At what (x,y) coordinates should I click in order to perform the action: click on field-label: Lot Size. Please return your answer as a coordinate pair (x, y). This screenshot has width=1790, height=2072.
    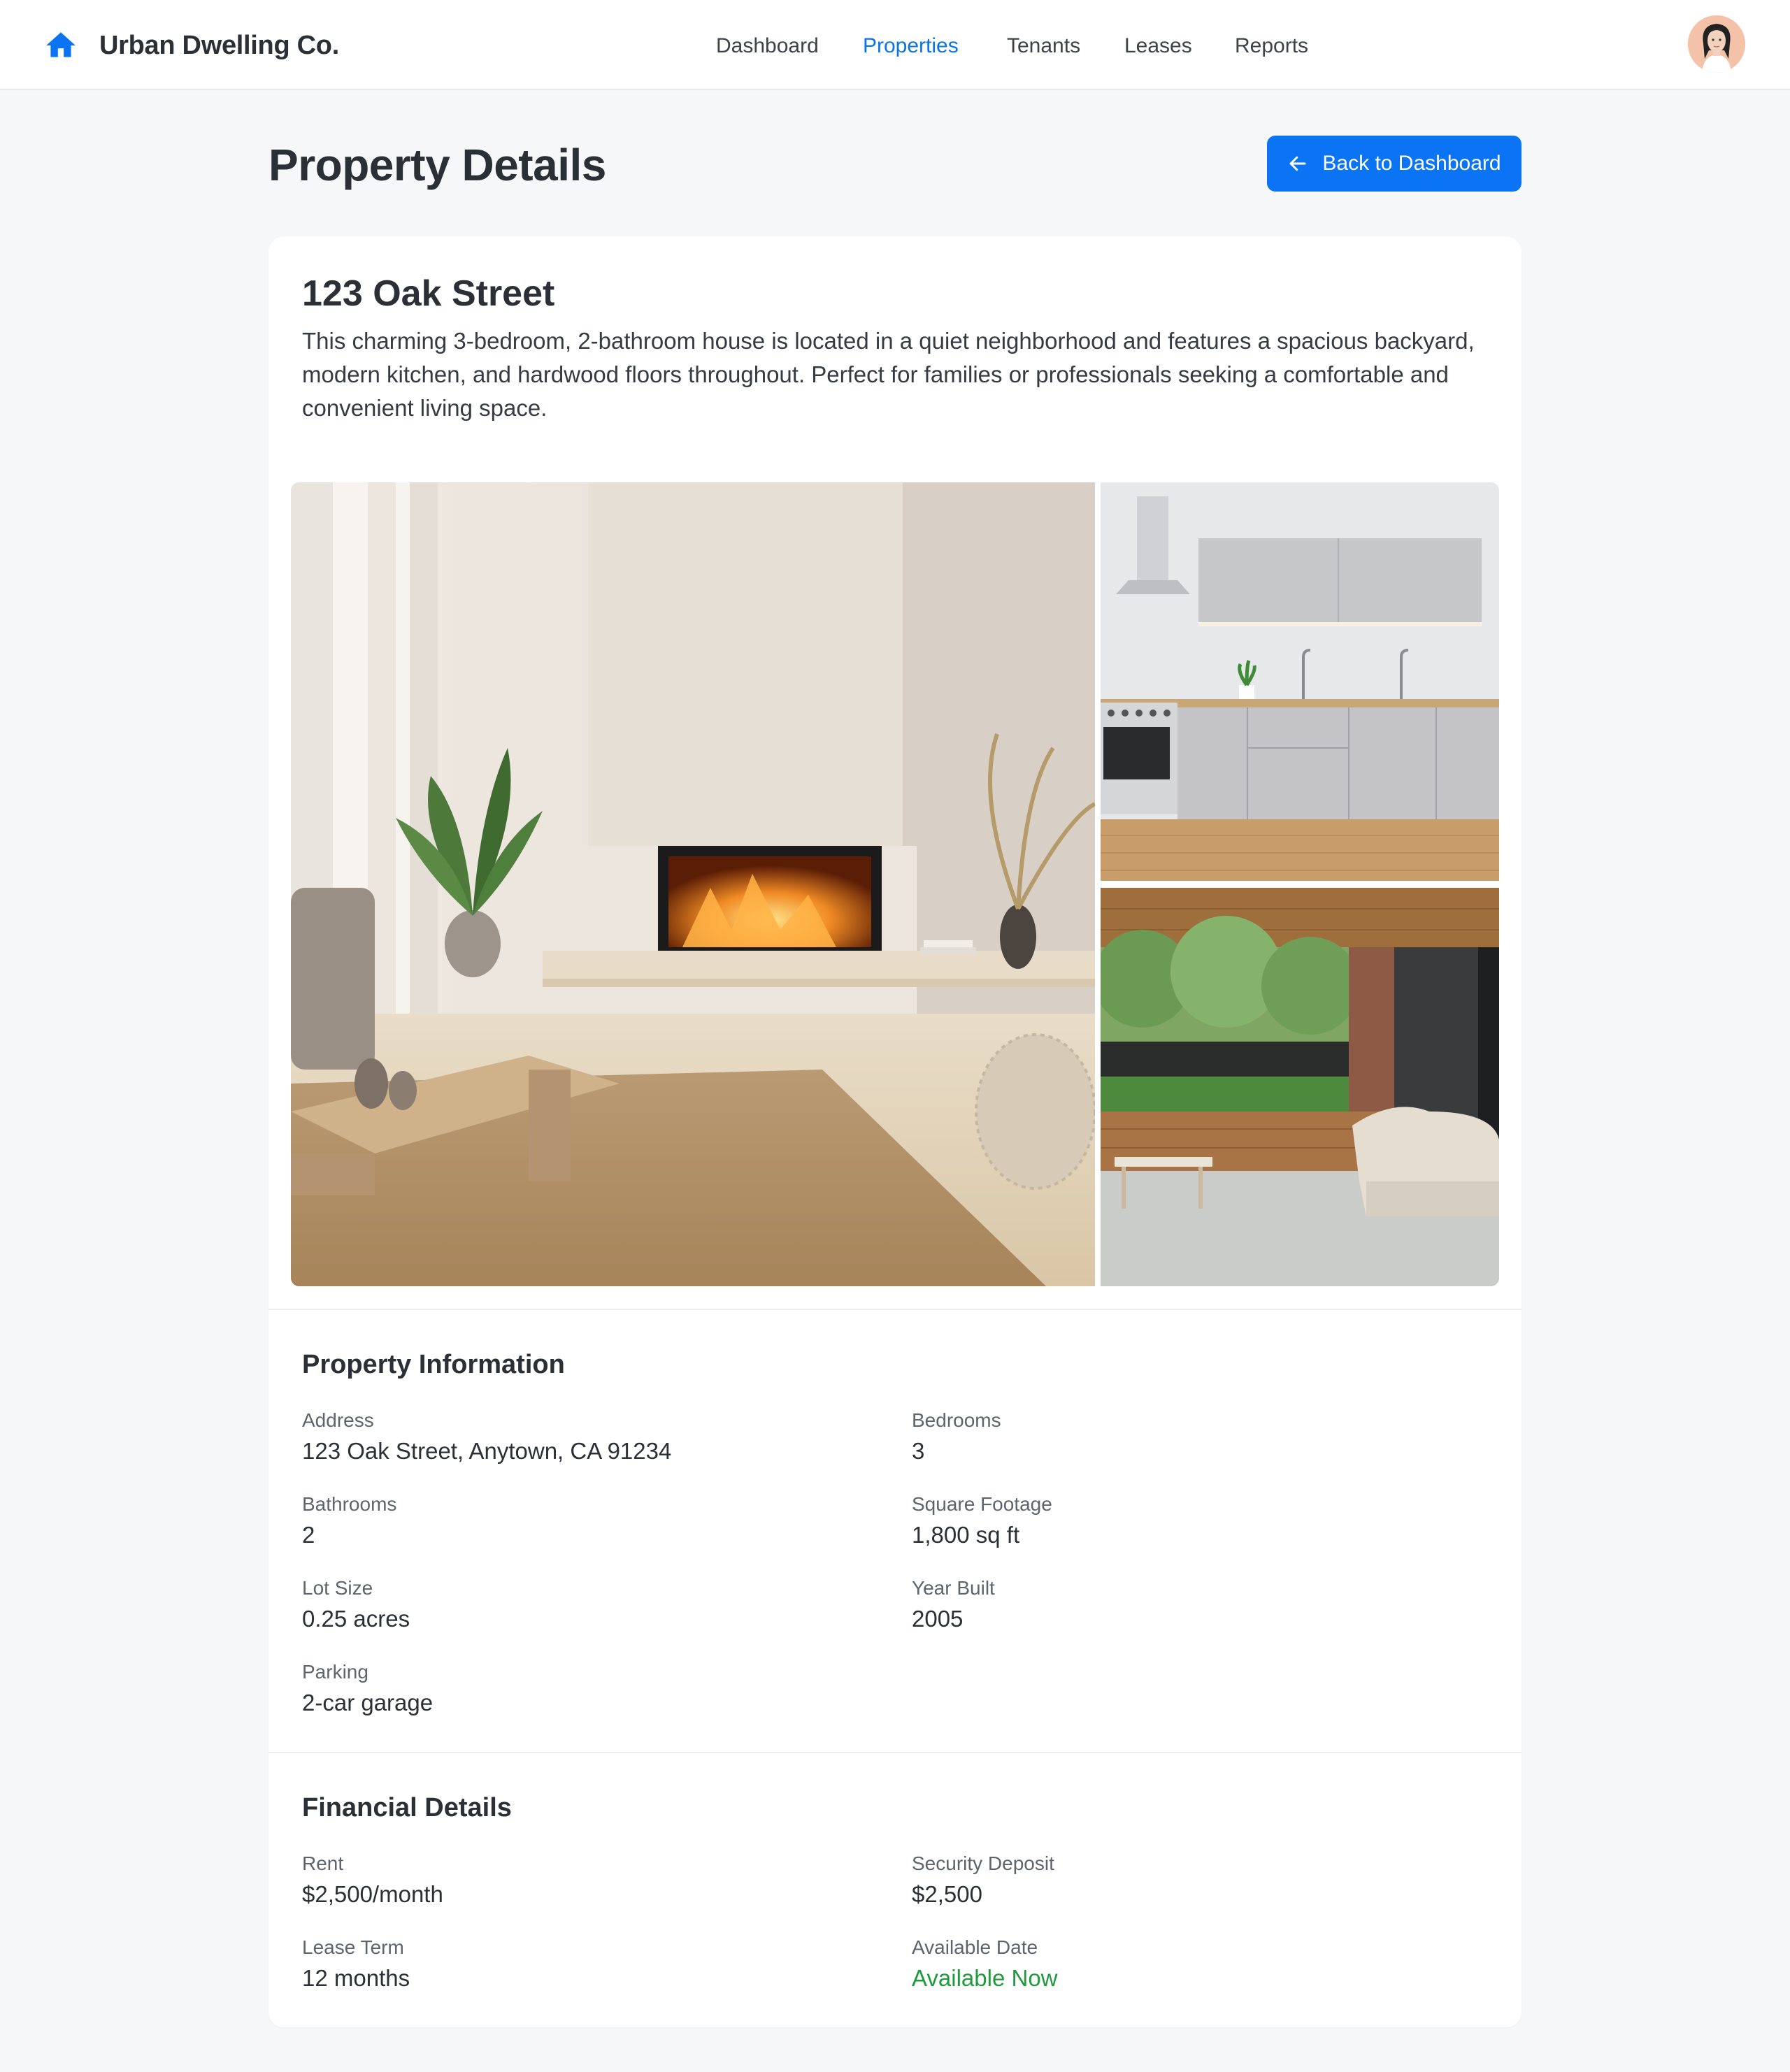
    Looking at the image, I should click on (337, 1588).